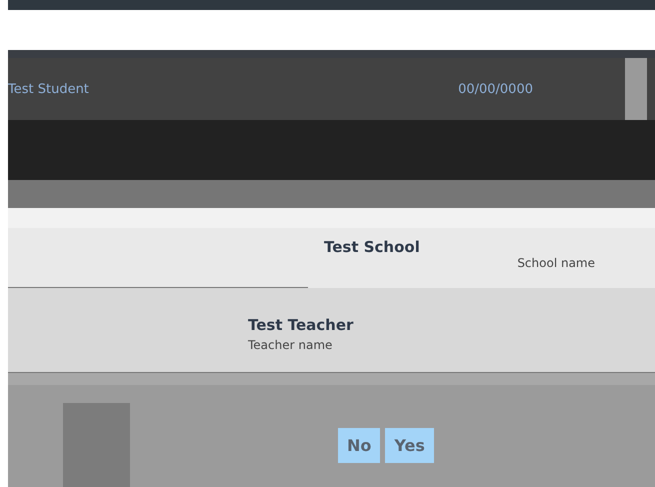  What do you see at coordinates (48, 89) in the screenshot?
I see `student-name: Test Student` at bounding box center [48, 89].